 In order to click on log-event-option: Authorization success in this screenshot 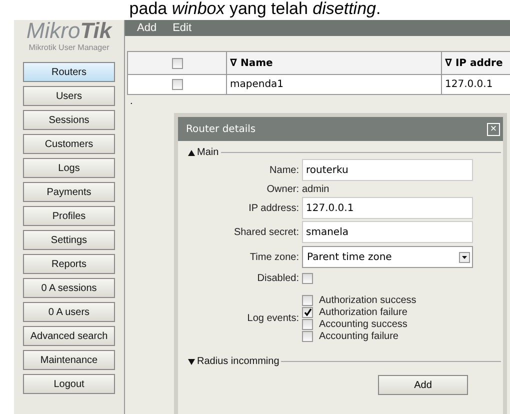, I will do `click(387, 300)`.